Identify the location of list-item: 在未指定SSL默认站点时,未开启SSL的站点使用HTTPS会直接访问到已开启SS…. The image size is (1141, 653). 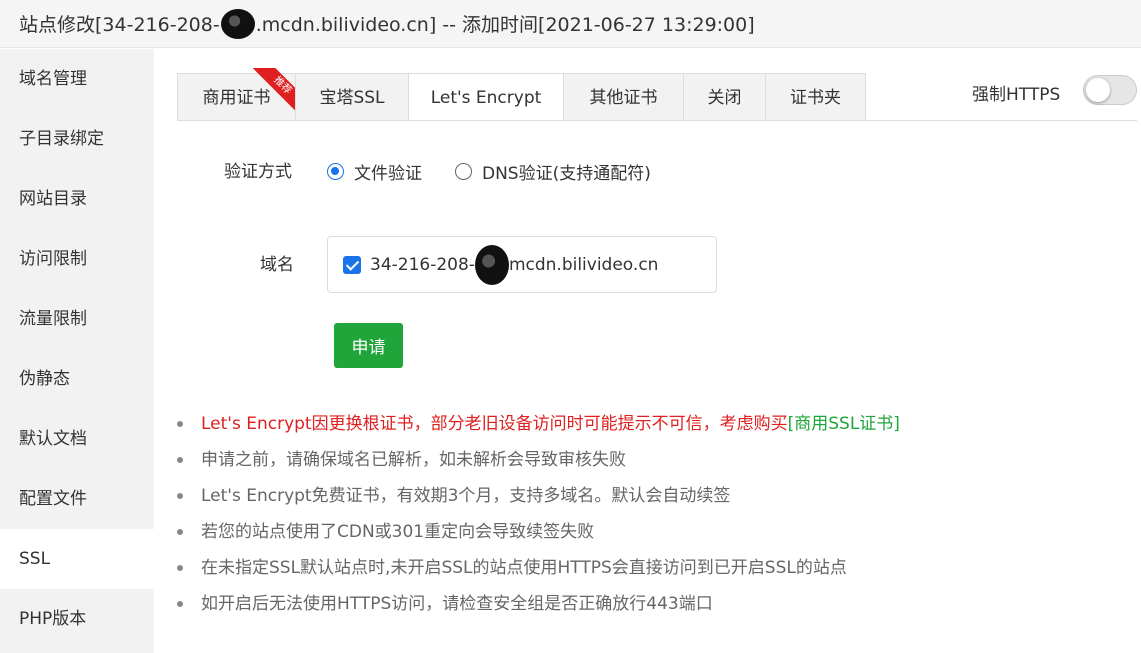
(538, 568).